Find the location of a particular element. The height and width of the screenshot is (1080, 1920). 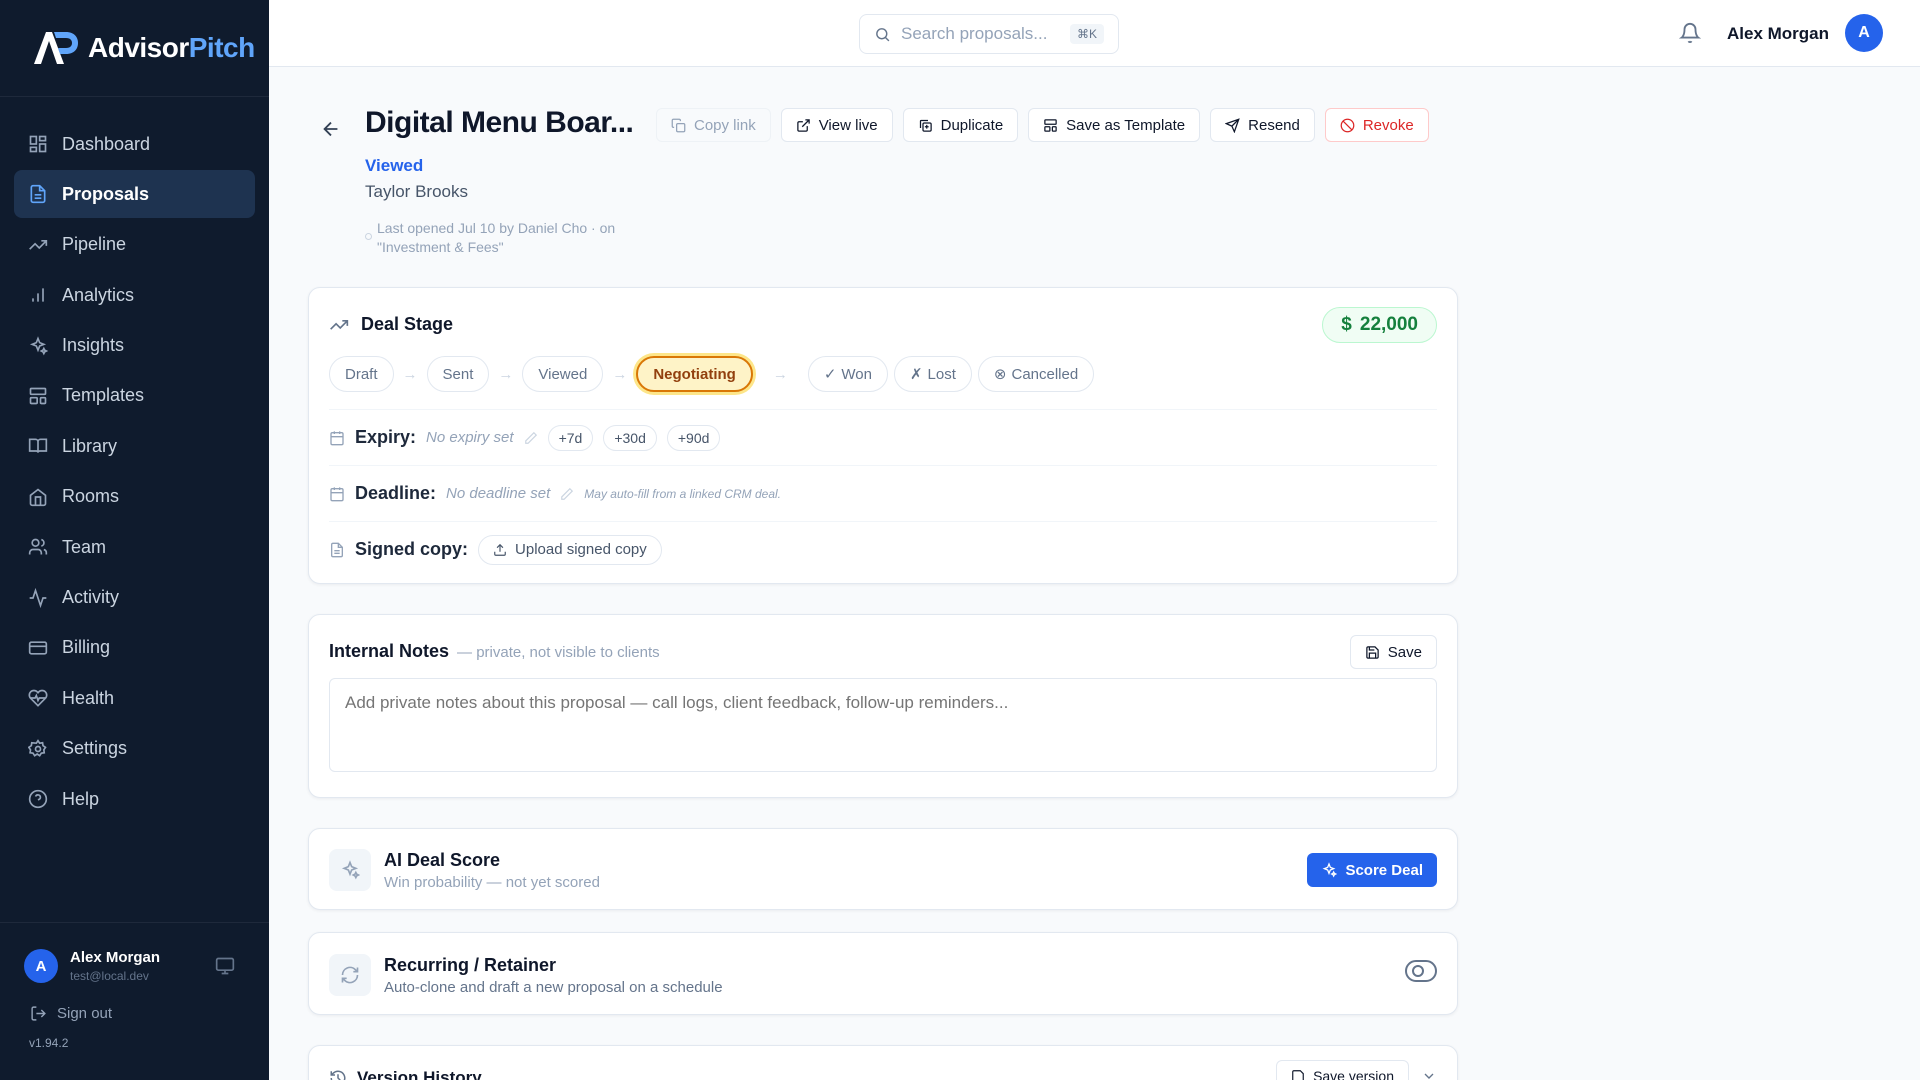

expiry-chip-7d: +7d is located at coordinates (570, 437).